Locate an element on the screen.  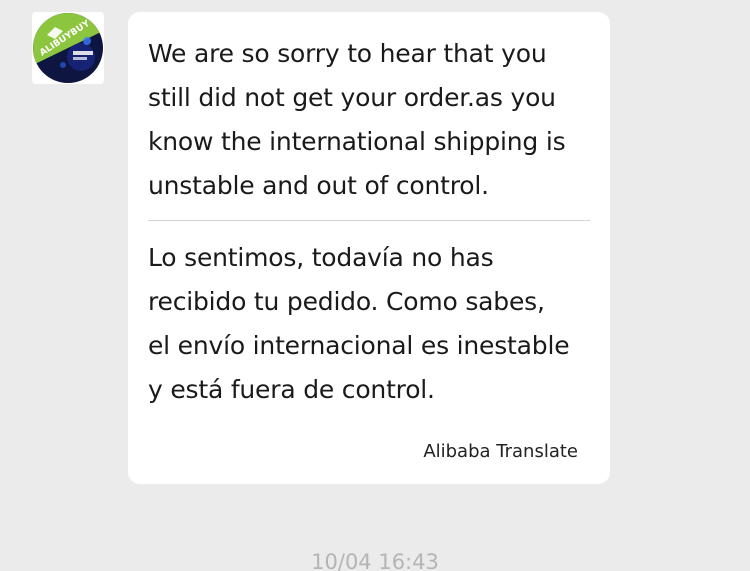
translation-divider is located at coordinates (369, 220).